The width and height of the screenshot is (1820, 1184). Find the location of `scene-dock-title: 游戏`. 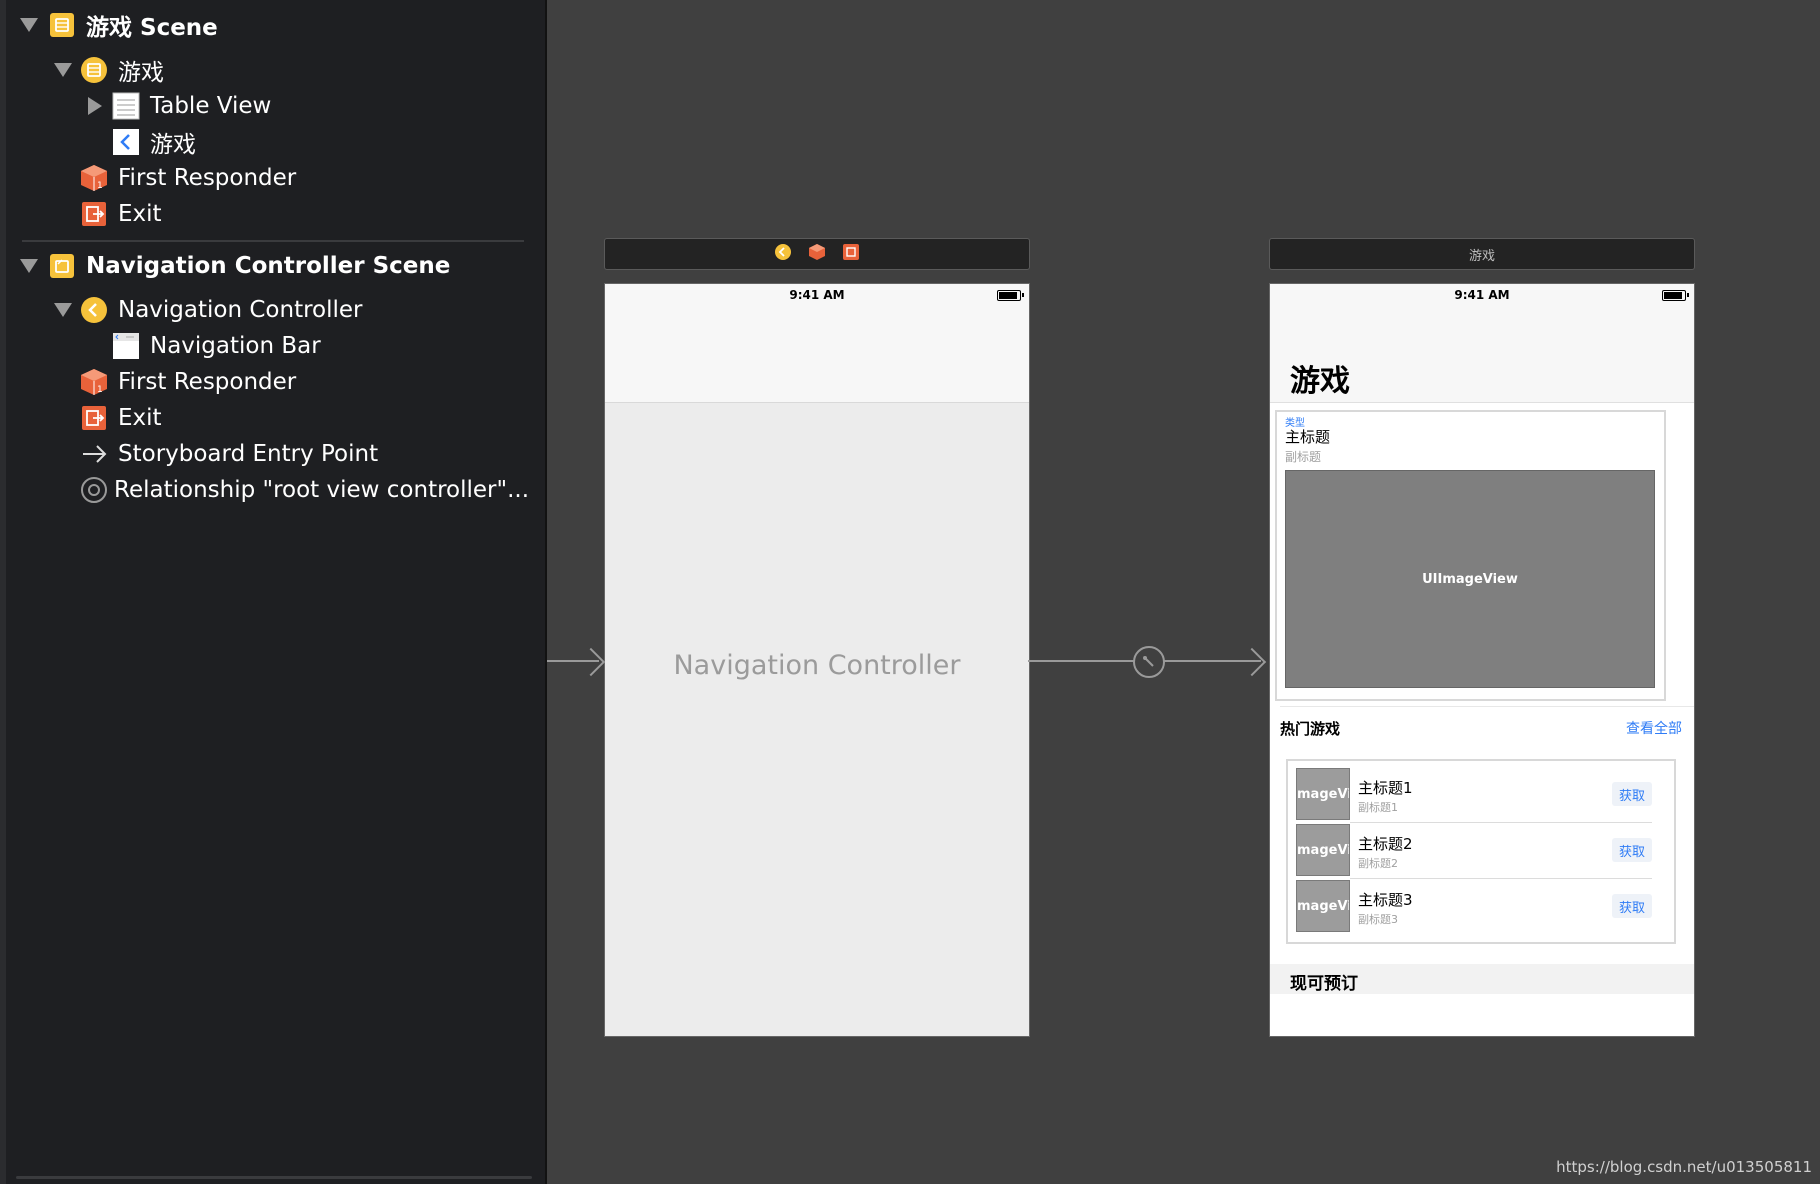

scene-dock-title: 游戏 is located at coordinates (1481, 256).